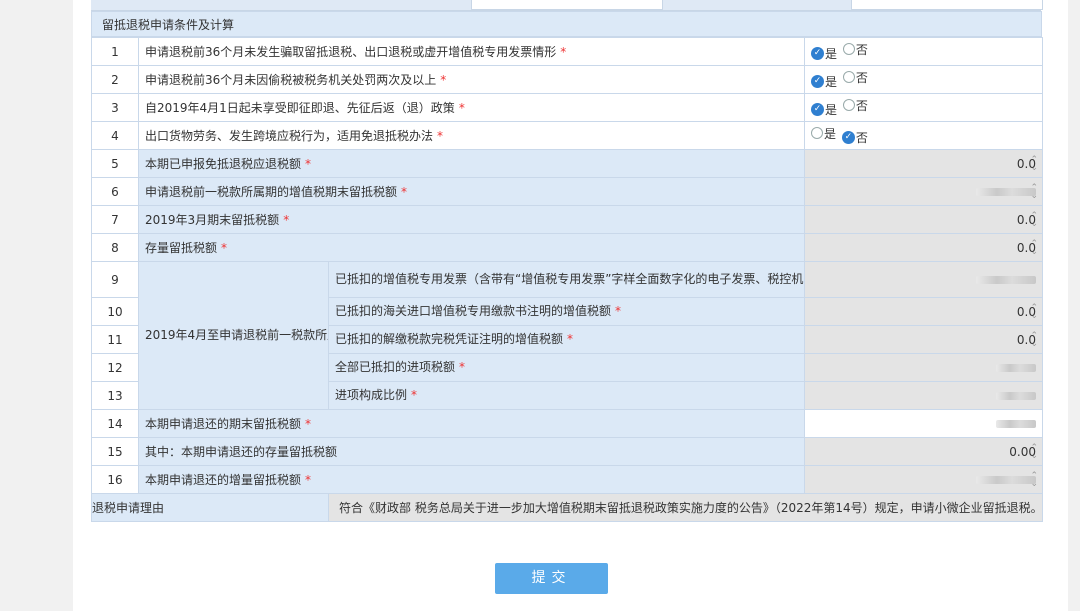  I want to click on row-number: 7, so click(115, 219).